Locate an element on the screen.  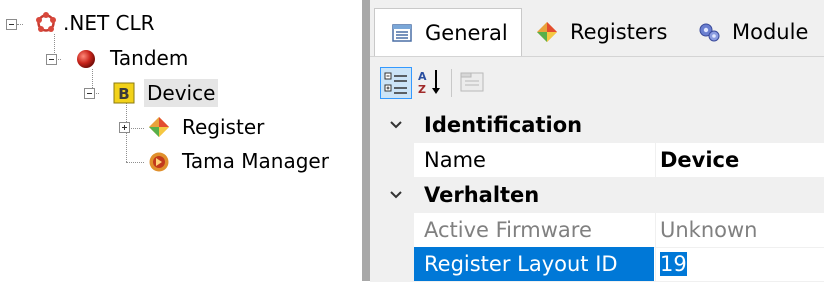
dotnet-ring-icon is located at coordinates (46, 22).